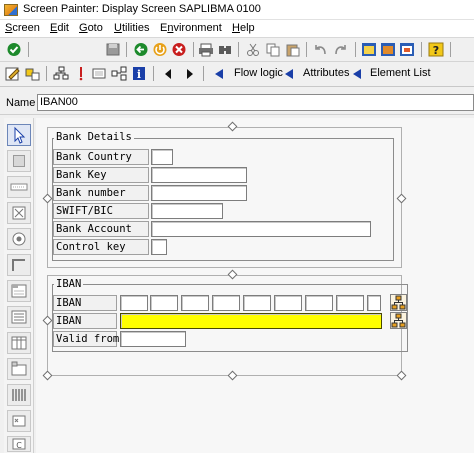 The width and height of the screenshot is (474, 453). What do you see at coordinates (206, 49) in the screenshot?
I see `print-icon` at bounding box center [206, 49].